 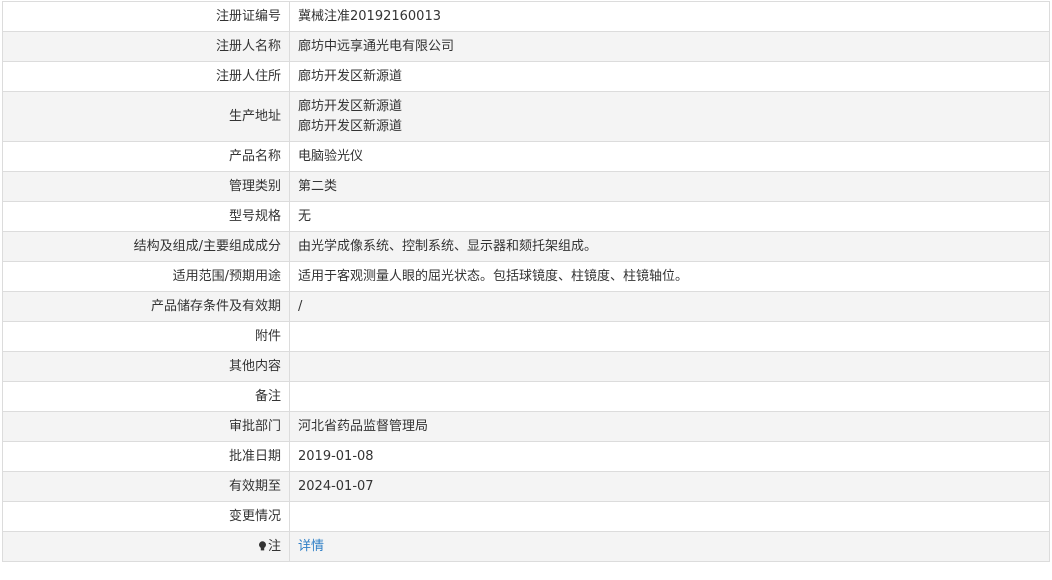 I want to click on table-row-management-category: 管理类别 第二类, so click(x=526, y=186).